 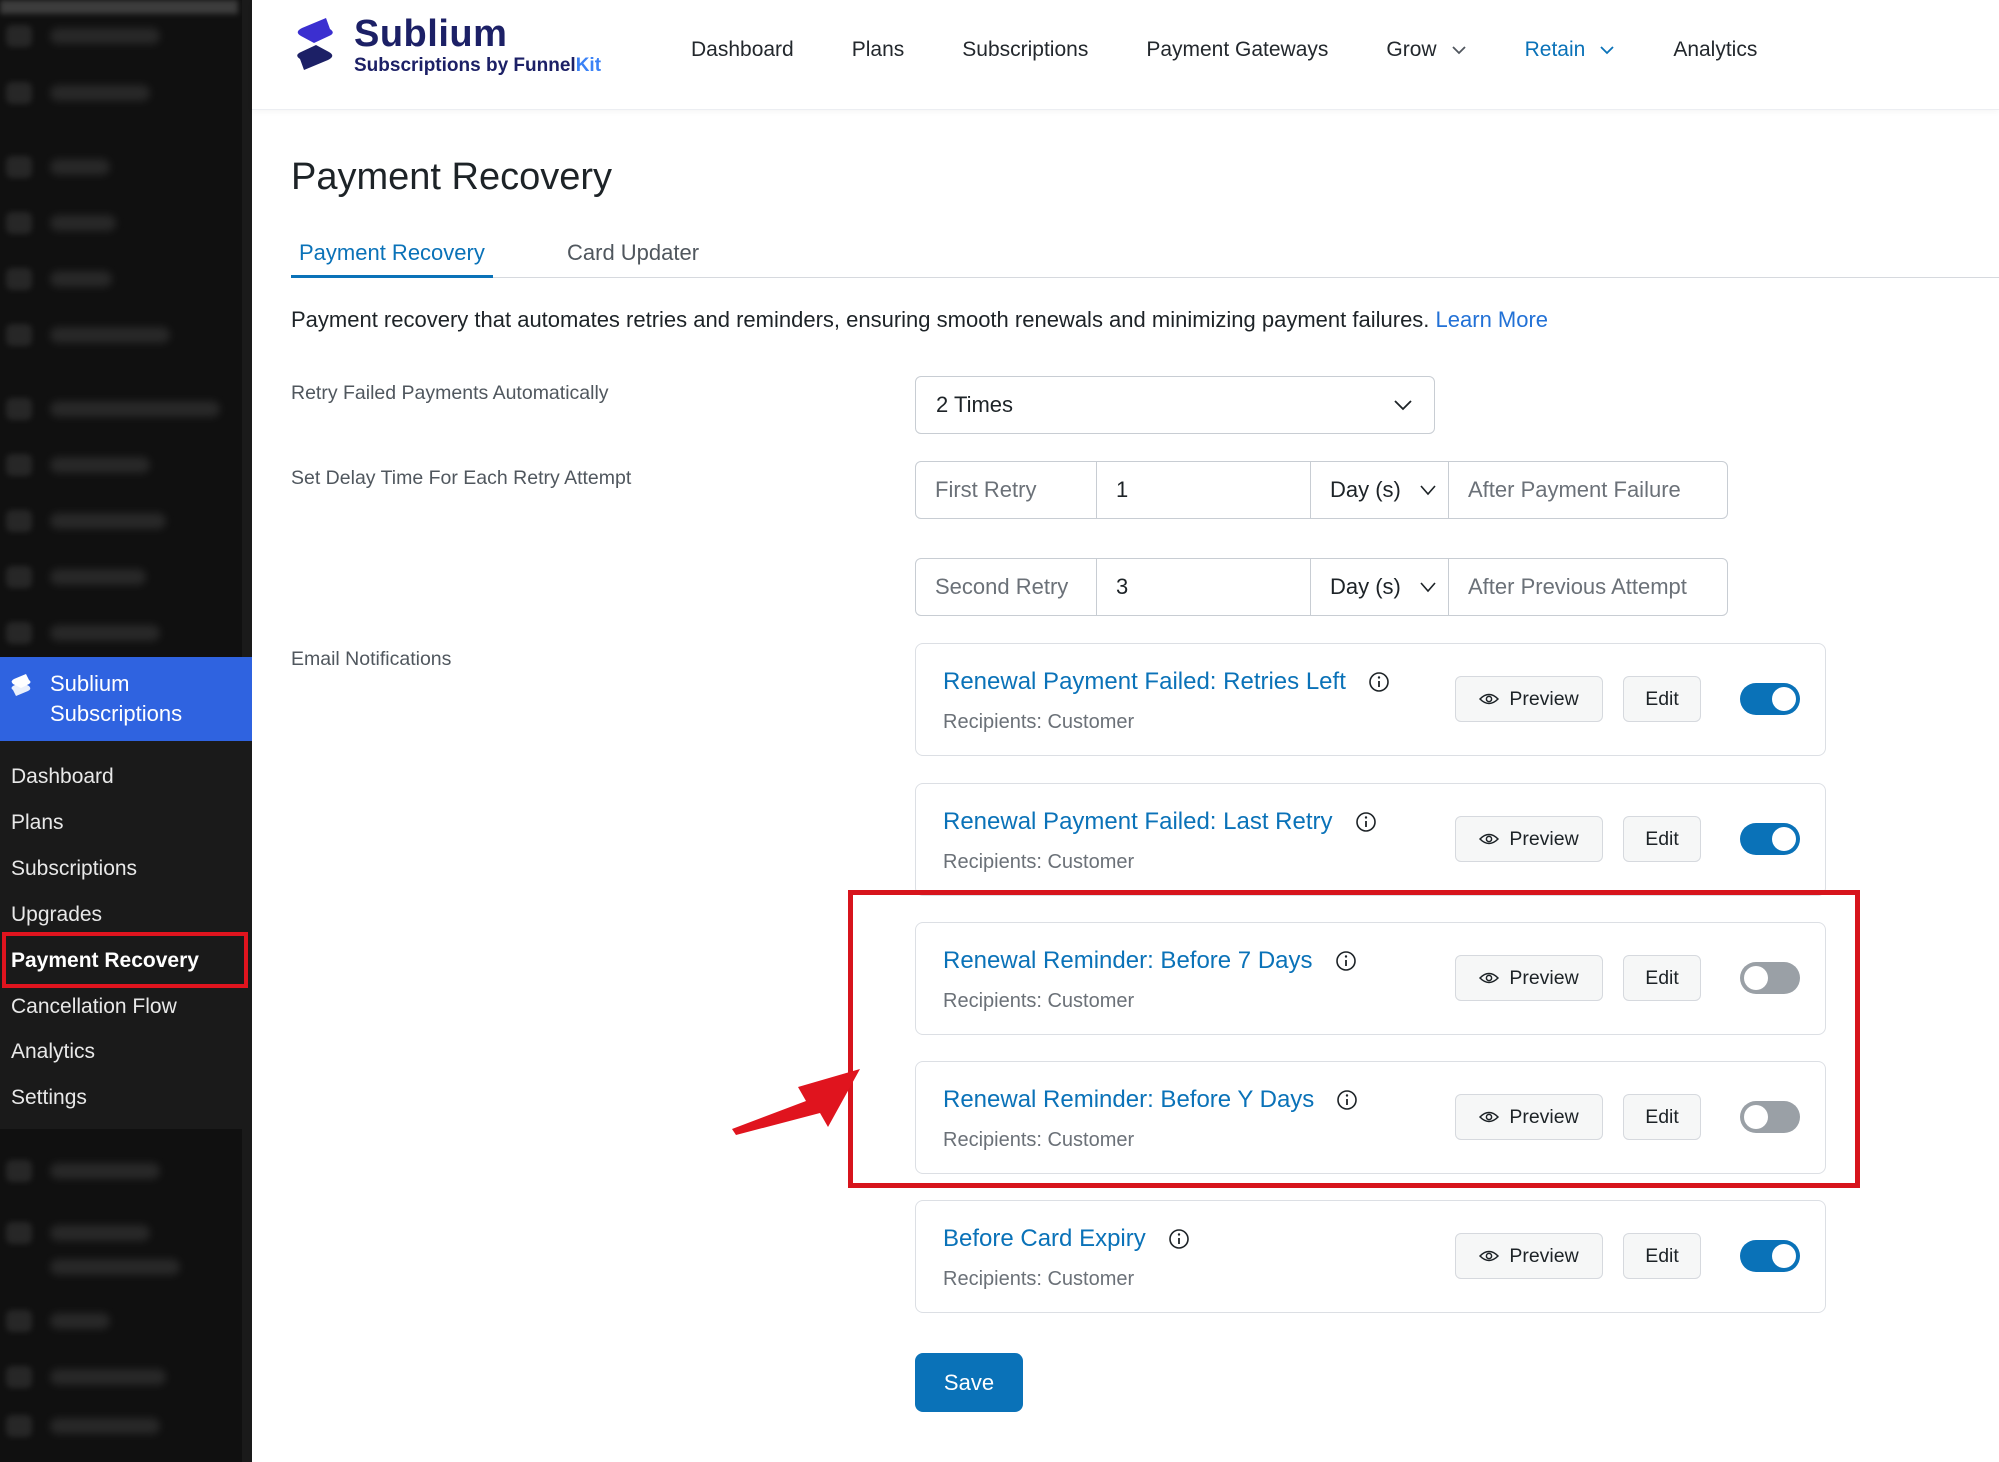 What do you see at coordinates (450, 393) in the screenshot?
I see `retry-label: Retry Failed Payments Automatically` at bounding box center [450, 393].